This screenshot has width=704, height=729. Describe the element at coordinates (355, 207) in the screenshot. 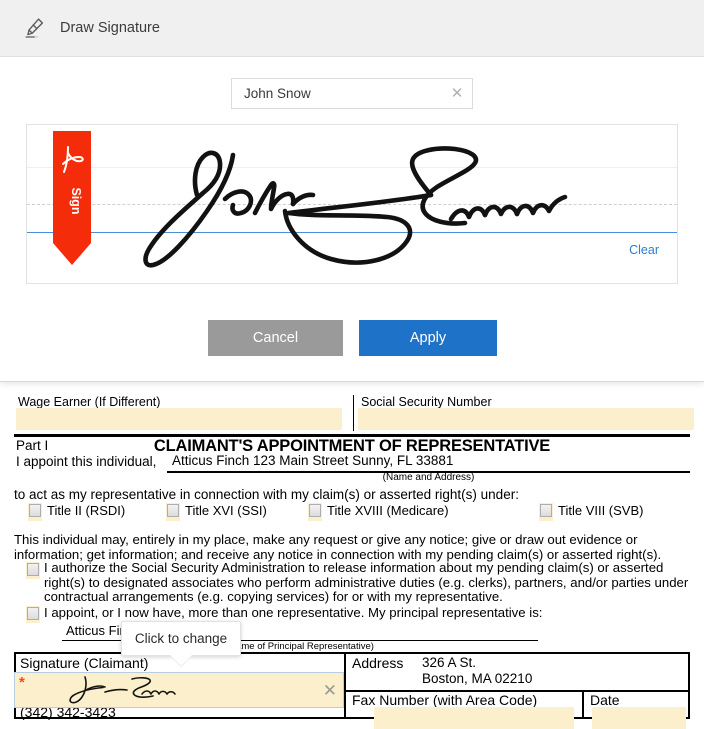

I see `drawn-signature-ink` at that location.